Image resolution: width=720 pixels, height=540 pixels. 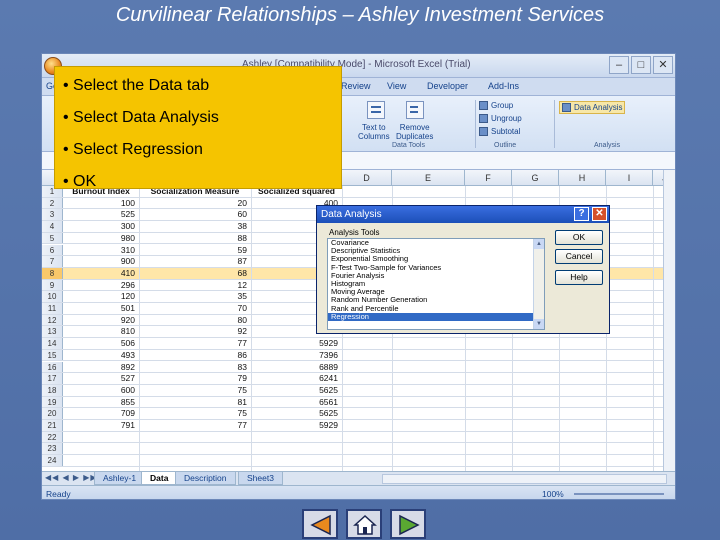 What do you see at coordinates (499, 132) in the screenshot?
I see `subtotal-button: Subtotal` at bounding box center [499, 132].